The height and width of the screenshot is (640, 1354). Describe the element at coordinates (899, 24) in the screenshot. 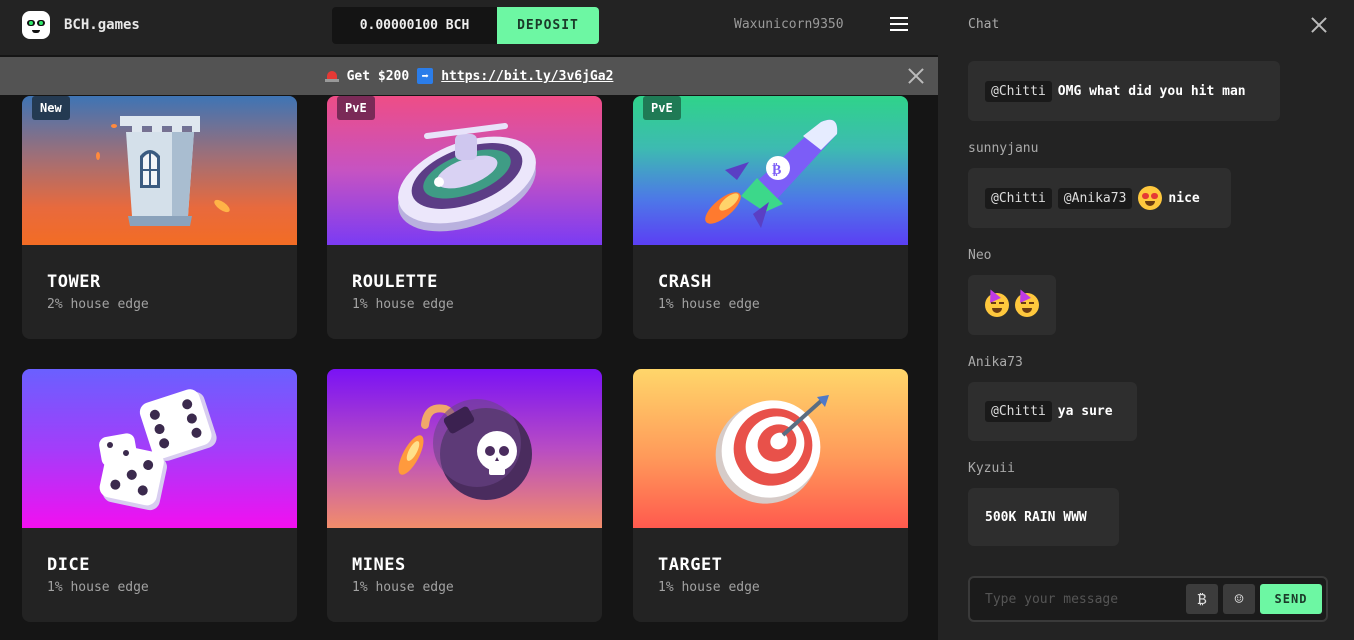

I see `hamburger-menu-icon` at that location.